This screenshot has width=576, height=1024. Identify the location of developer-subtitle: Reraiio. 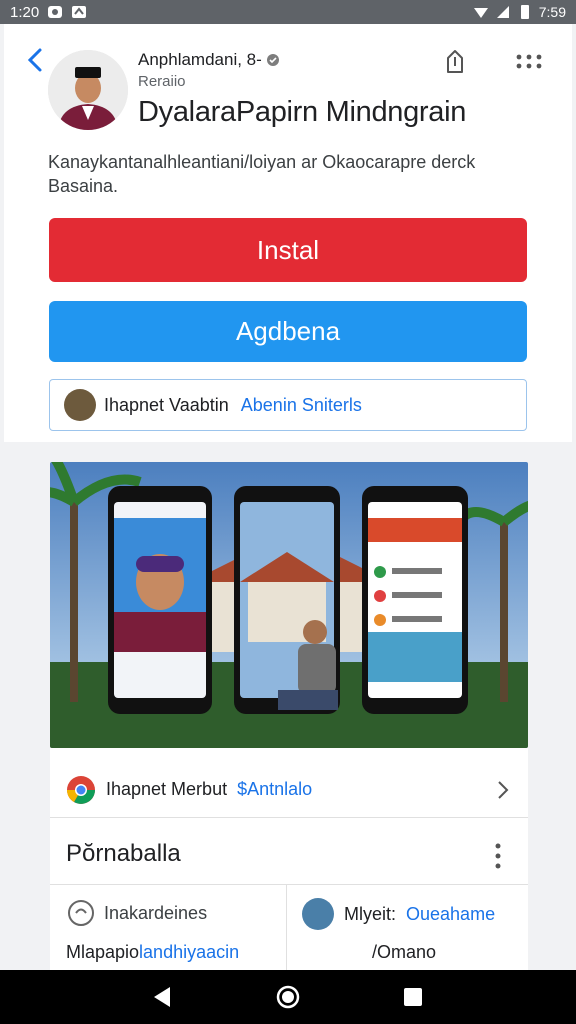
(162, 81).